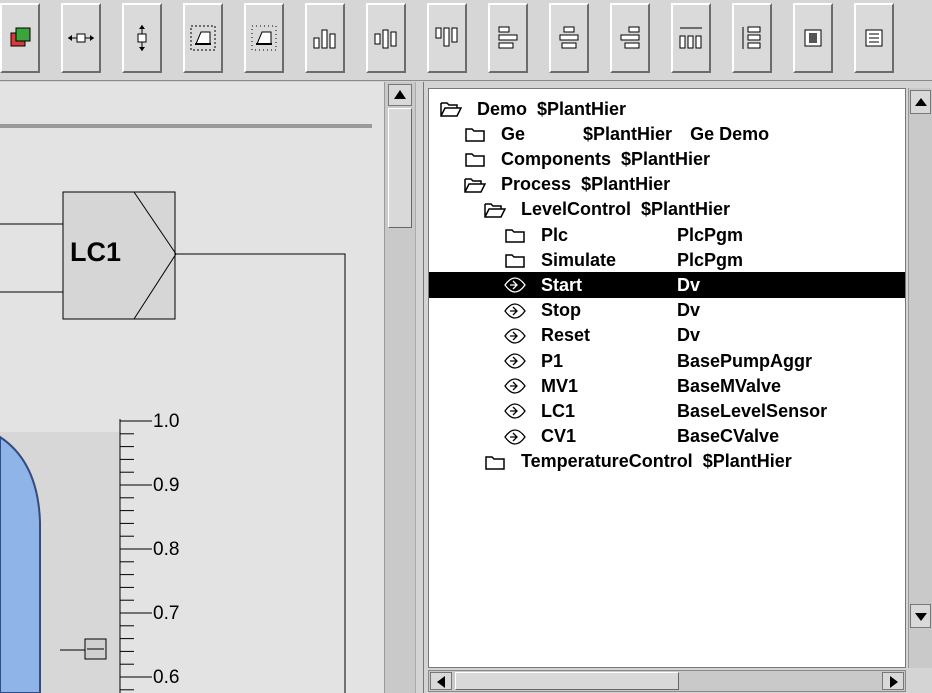  What do you see at coordinates (920, 378) in the screenshot?
I see `tree-vertical-scrollbar` at bounding box center [920, 378].